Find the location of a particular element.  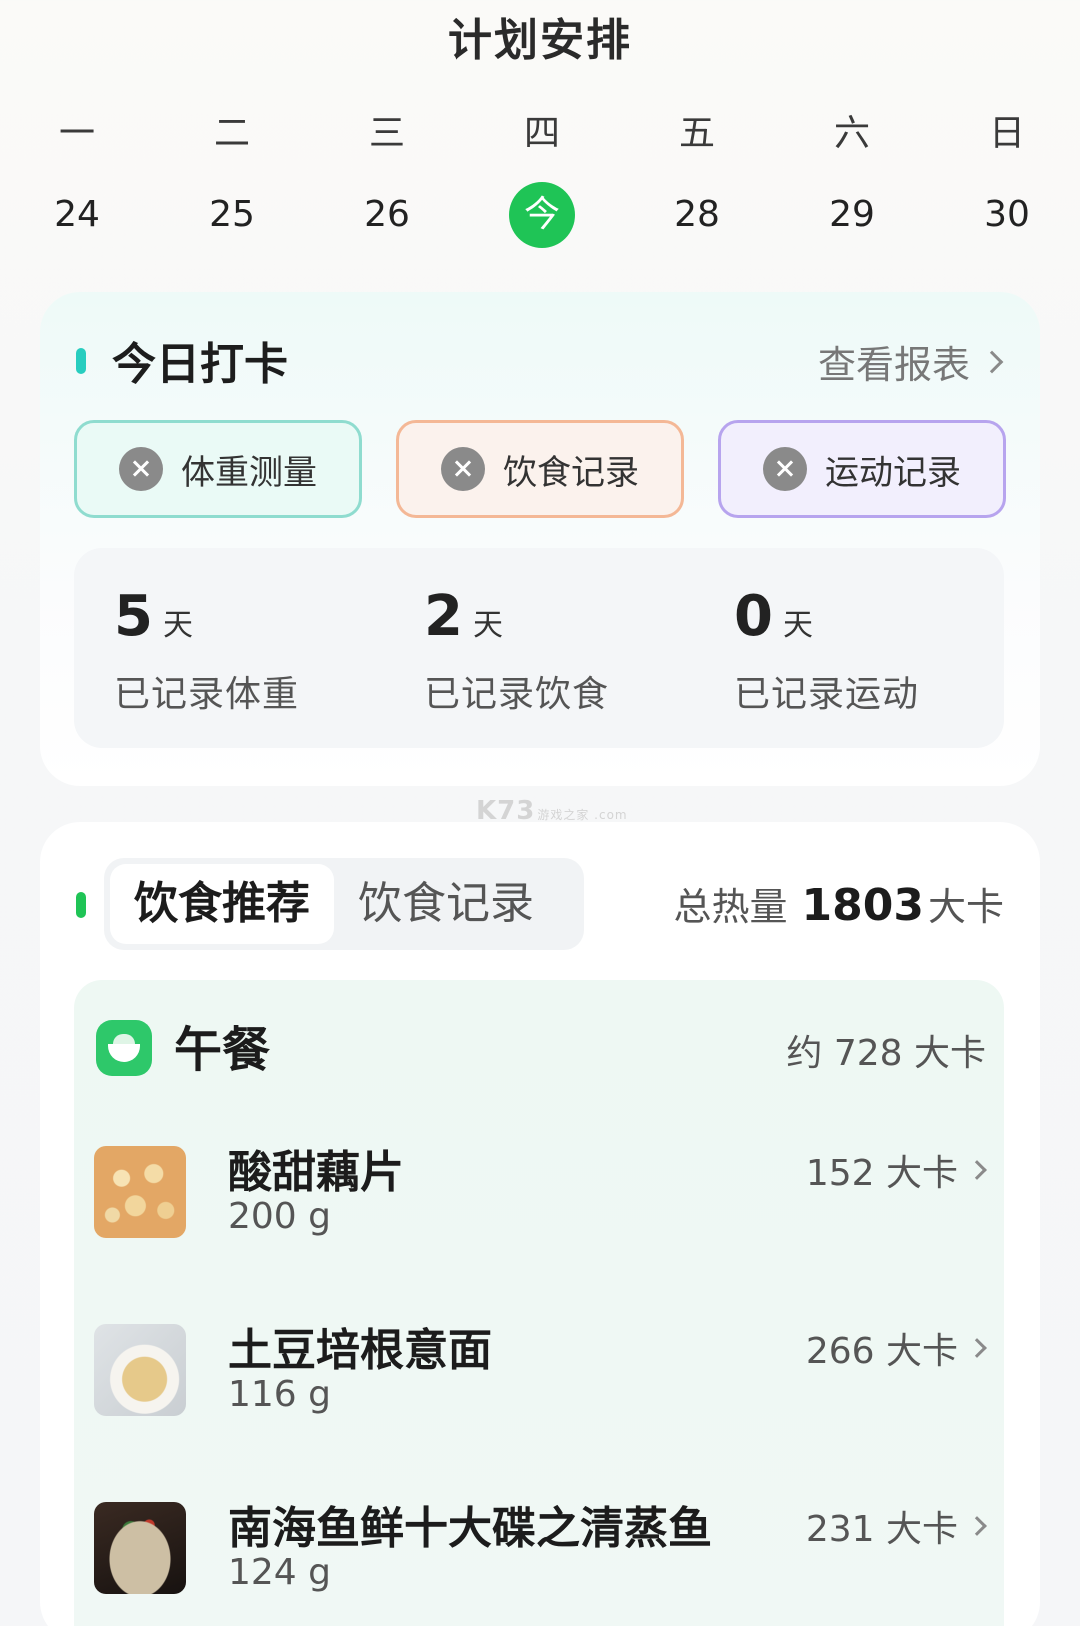

food-name: 南海鱼鲜十大碟之清蒸鱼 is located at coordinates (470, 1528).